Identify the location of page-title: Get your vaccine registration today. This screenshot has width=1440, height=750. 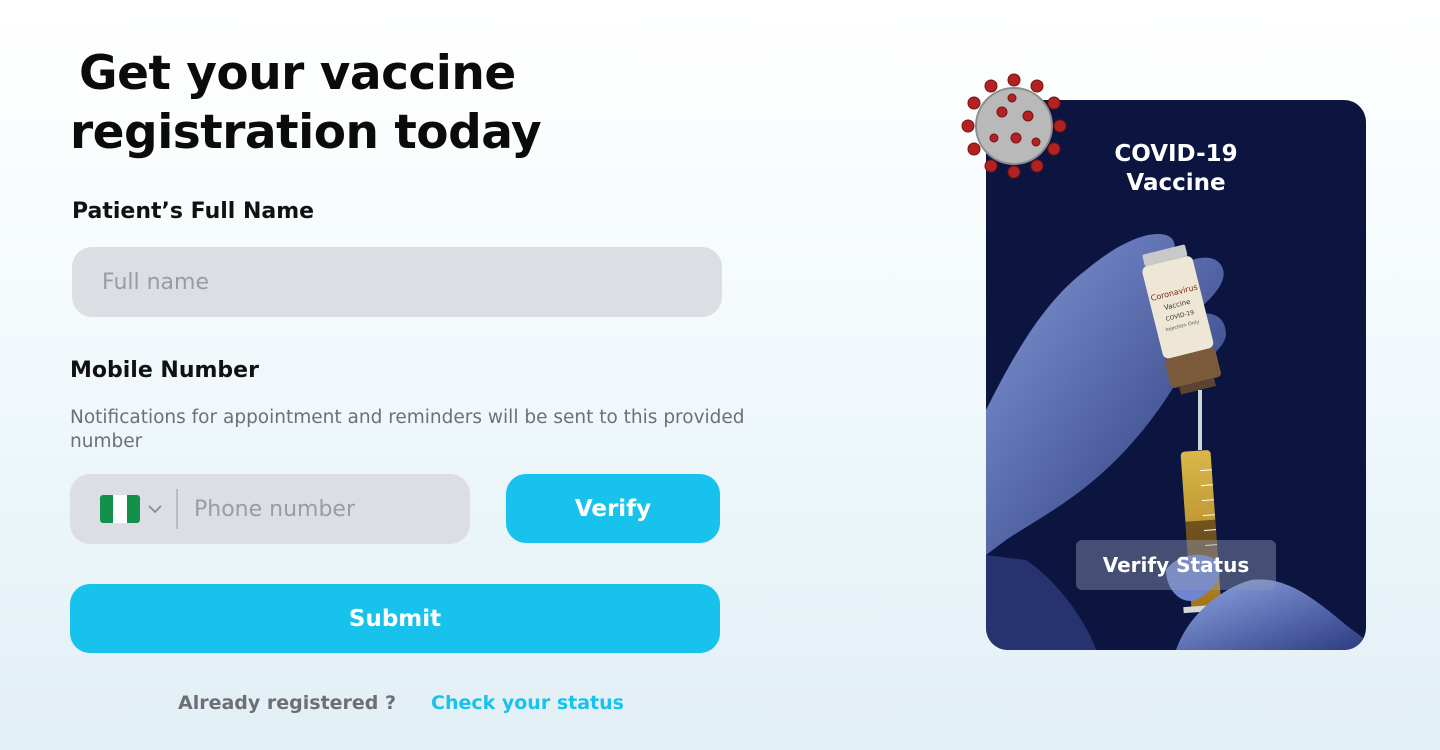
(380, 103).